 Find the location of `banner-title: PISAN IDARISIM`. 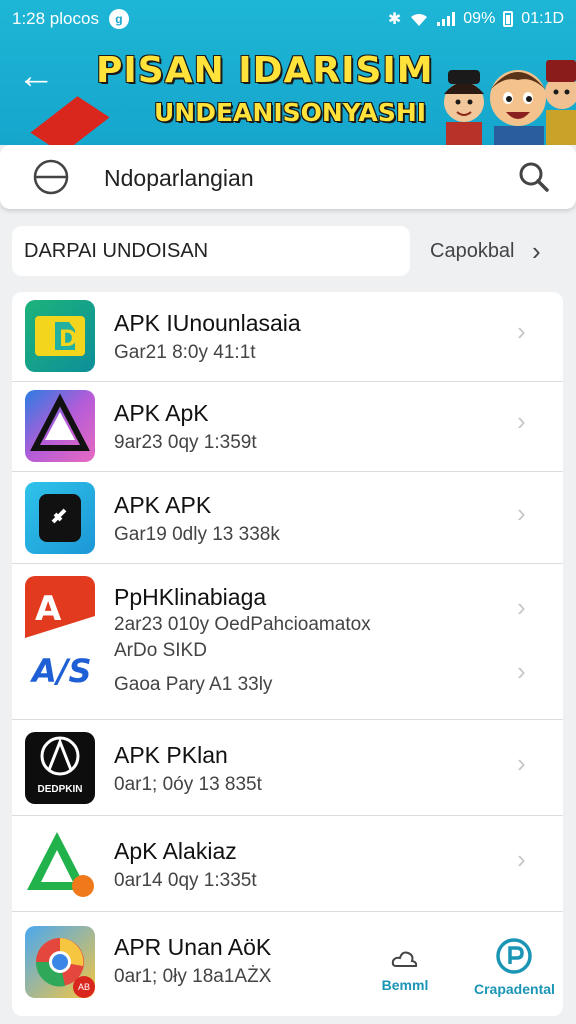

banner-title: PISAN IDARISIM is located at coordinates (265, 70).